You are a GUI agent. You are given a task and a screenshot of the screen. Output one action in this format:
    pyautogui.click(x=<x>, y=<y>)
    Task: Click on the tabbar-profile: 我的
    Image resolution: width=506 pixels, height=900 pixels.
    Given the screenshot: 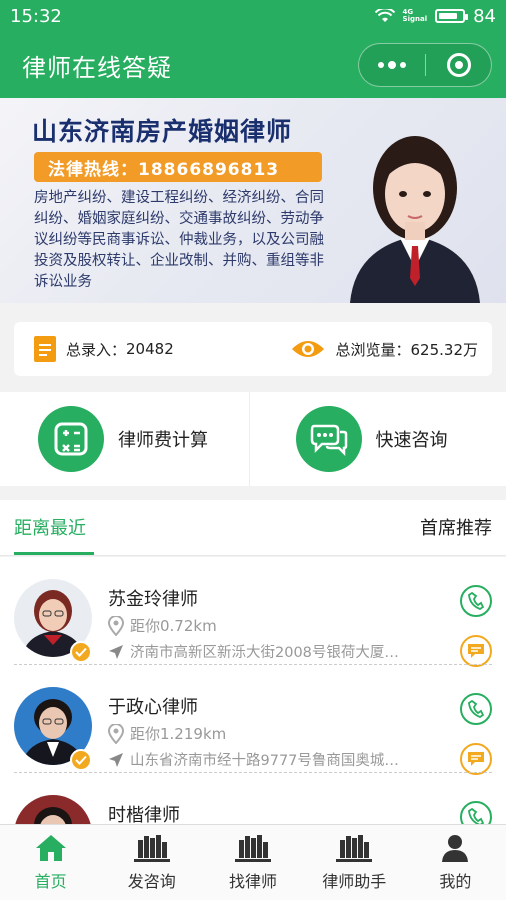 What is the action you would take?
    pyautogui.click(x=455, y=862)
    